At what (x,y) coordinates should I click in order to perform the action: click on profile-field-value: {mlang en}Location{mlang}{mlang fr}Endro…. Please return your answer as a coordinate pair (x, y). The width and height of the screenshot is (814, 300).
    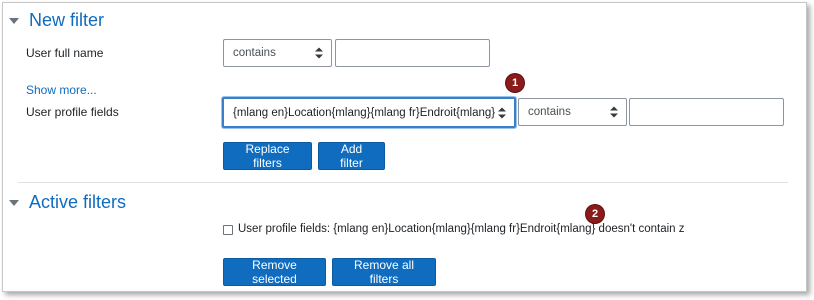
    Looking at the image, I should click on (364, 112).